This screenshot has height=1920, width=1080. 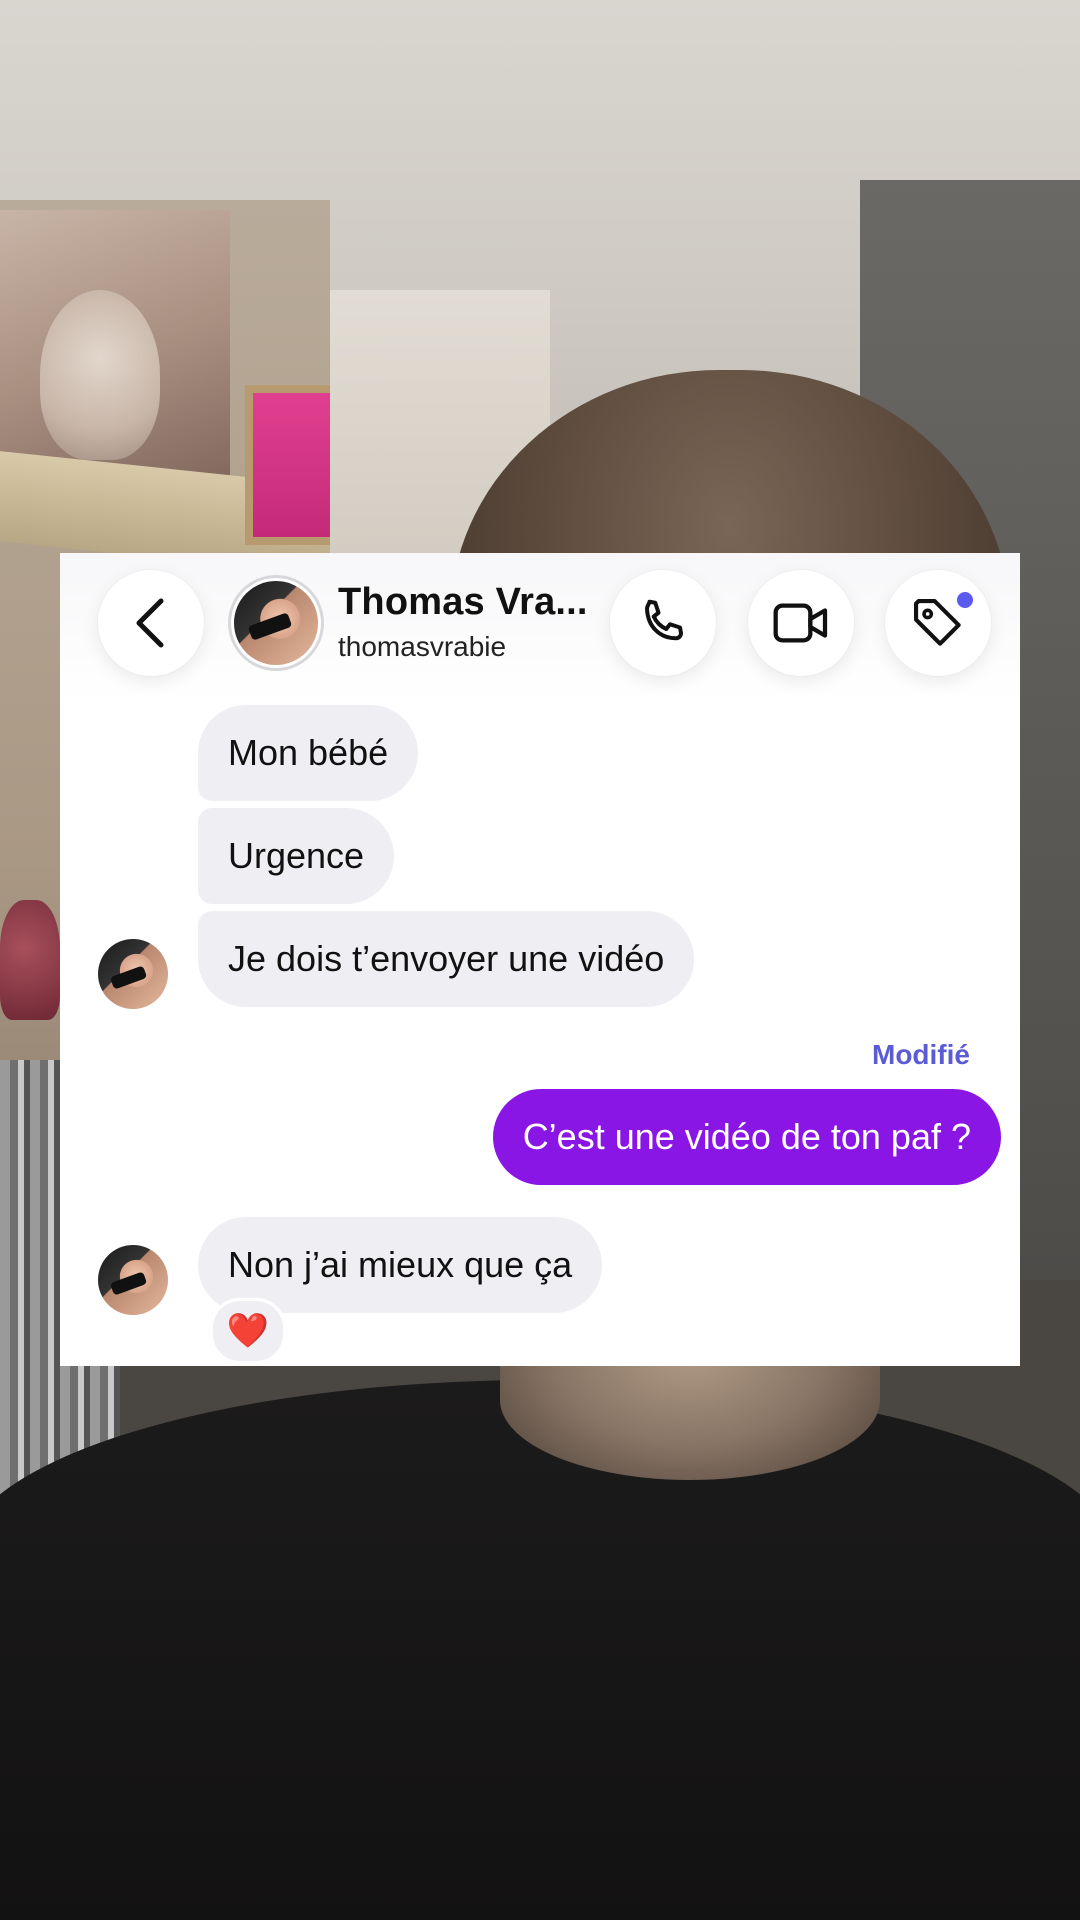 I want to click on chat-header: Thomas Vra... thomasvrabie, so click(x=540, y=628).